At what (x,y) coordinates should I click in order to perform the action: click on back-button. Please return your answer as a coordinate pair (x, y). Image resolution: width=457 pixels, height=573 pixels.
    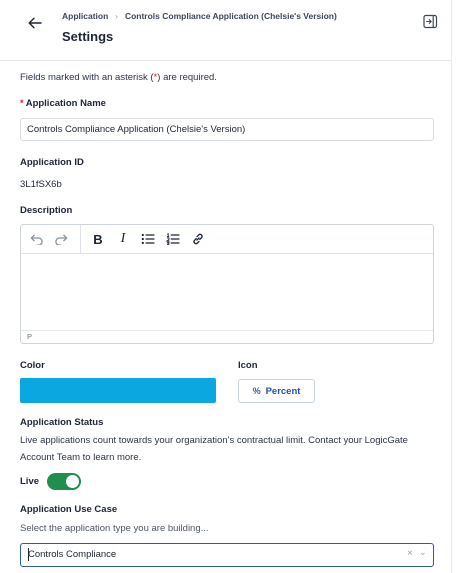
    Looking at the image, I should click on (35, 23).